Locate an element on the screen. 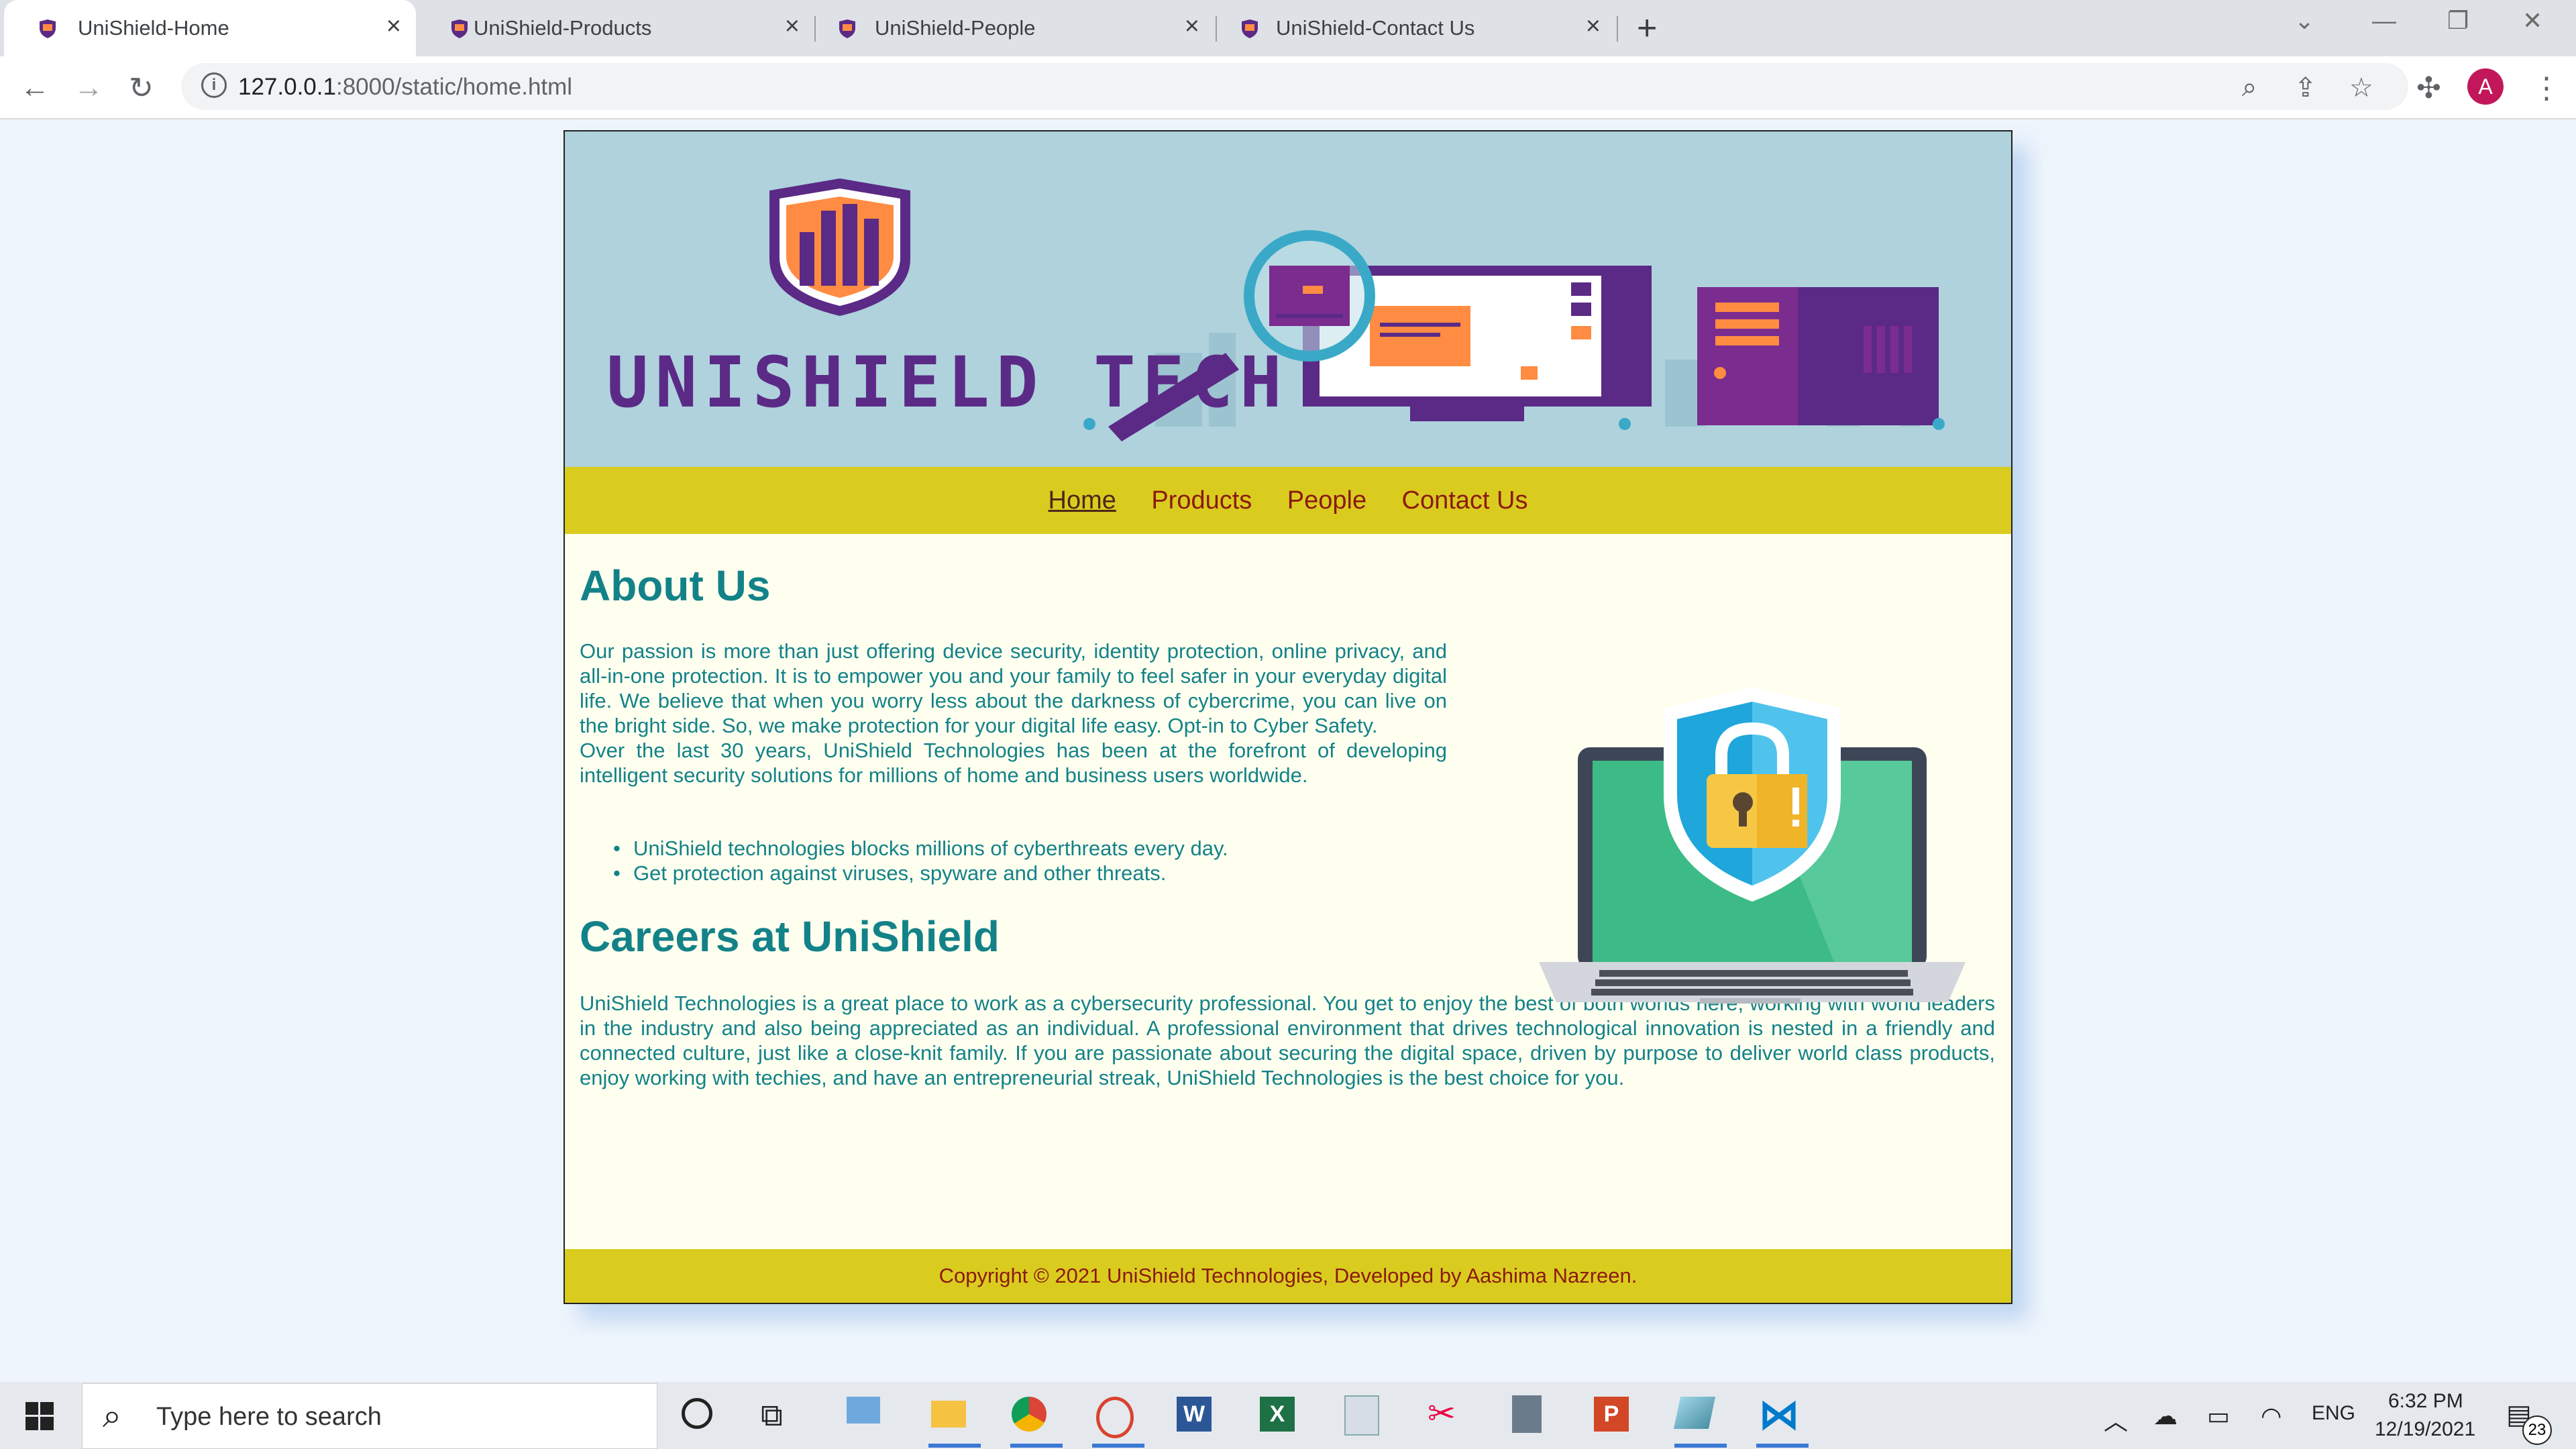 Image resolution: width=2576 pixels, height=1449 pixels. new-tab-plus-icon: + is located at coordinates (1647, 28).